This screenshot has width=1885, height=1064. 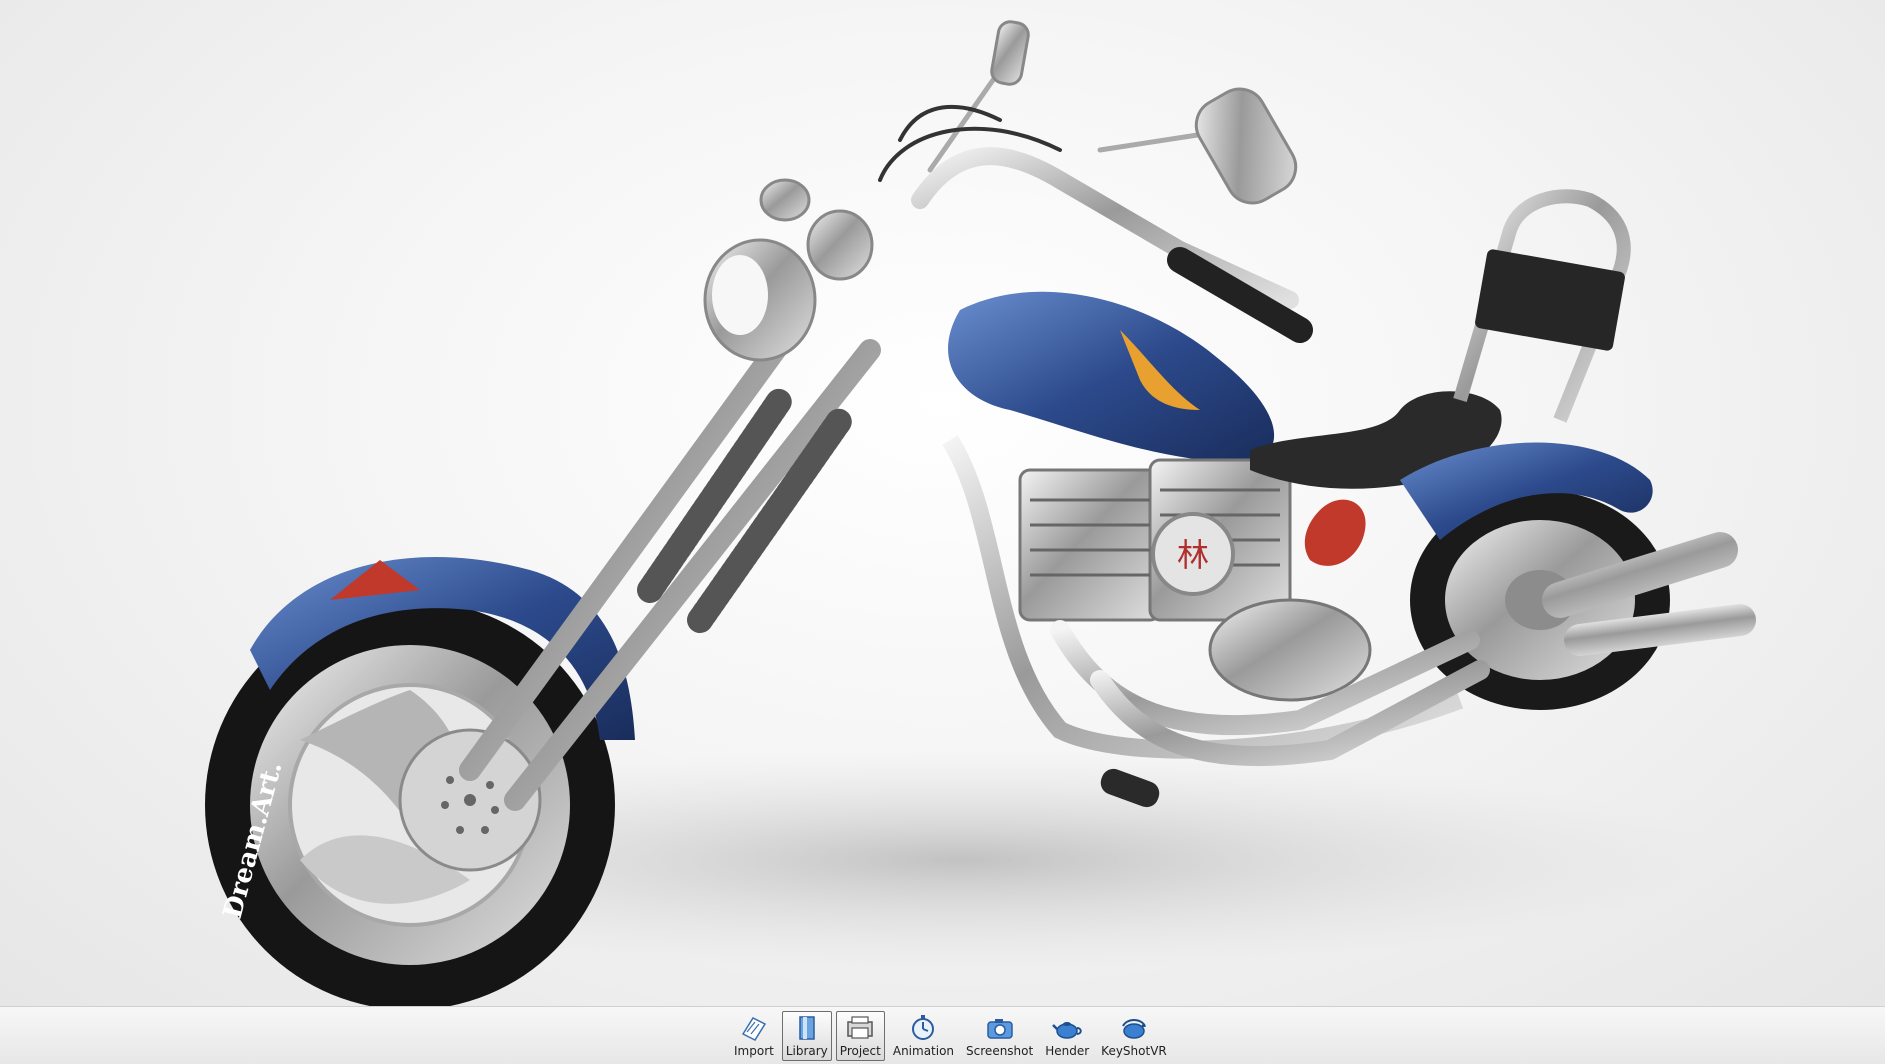 I want to click on keyshotvr-button: KeyShotVR, so click(x=1134, y=1036).